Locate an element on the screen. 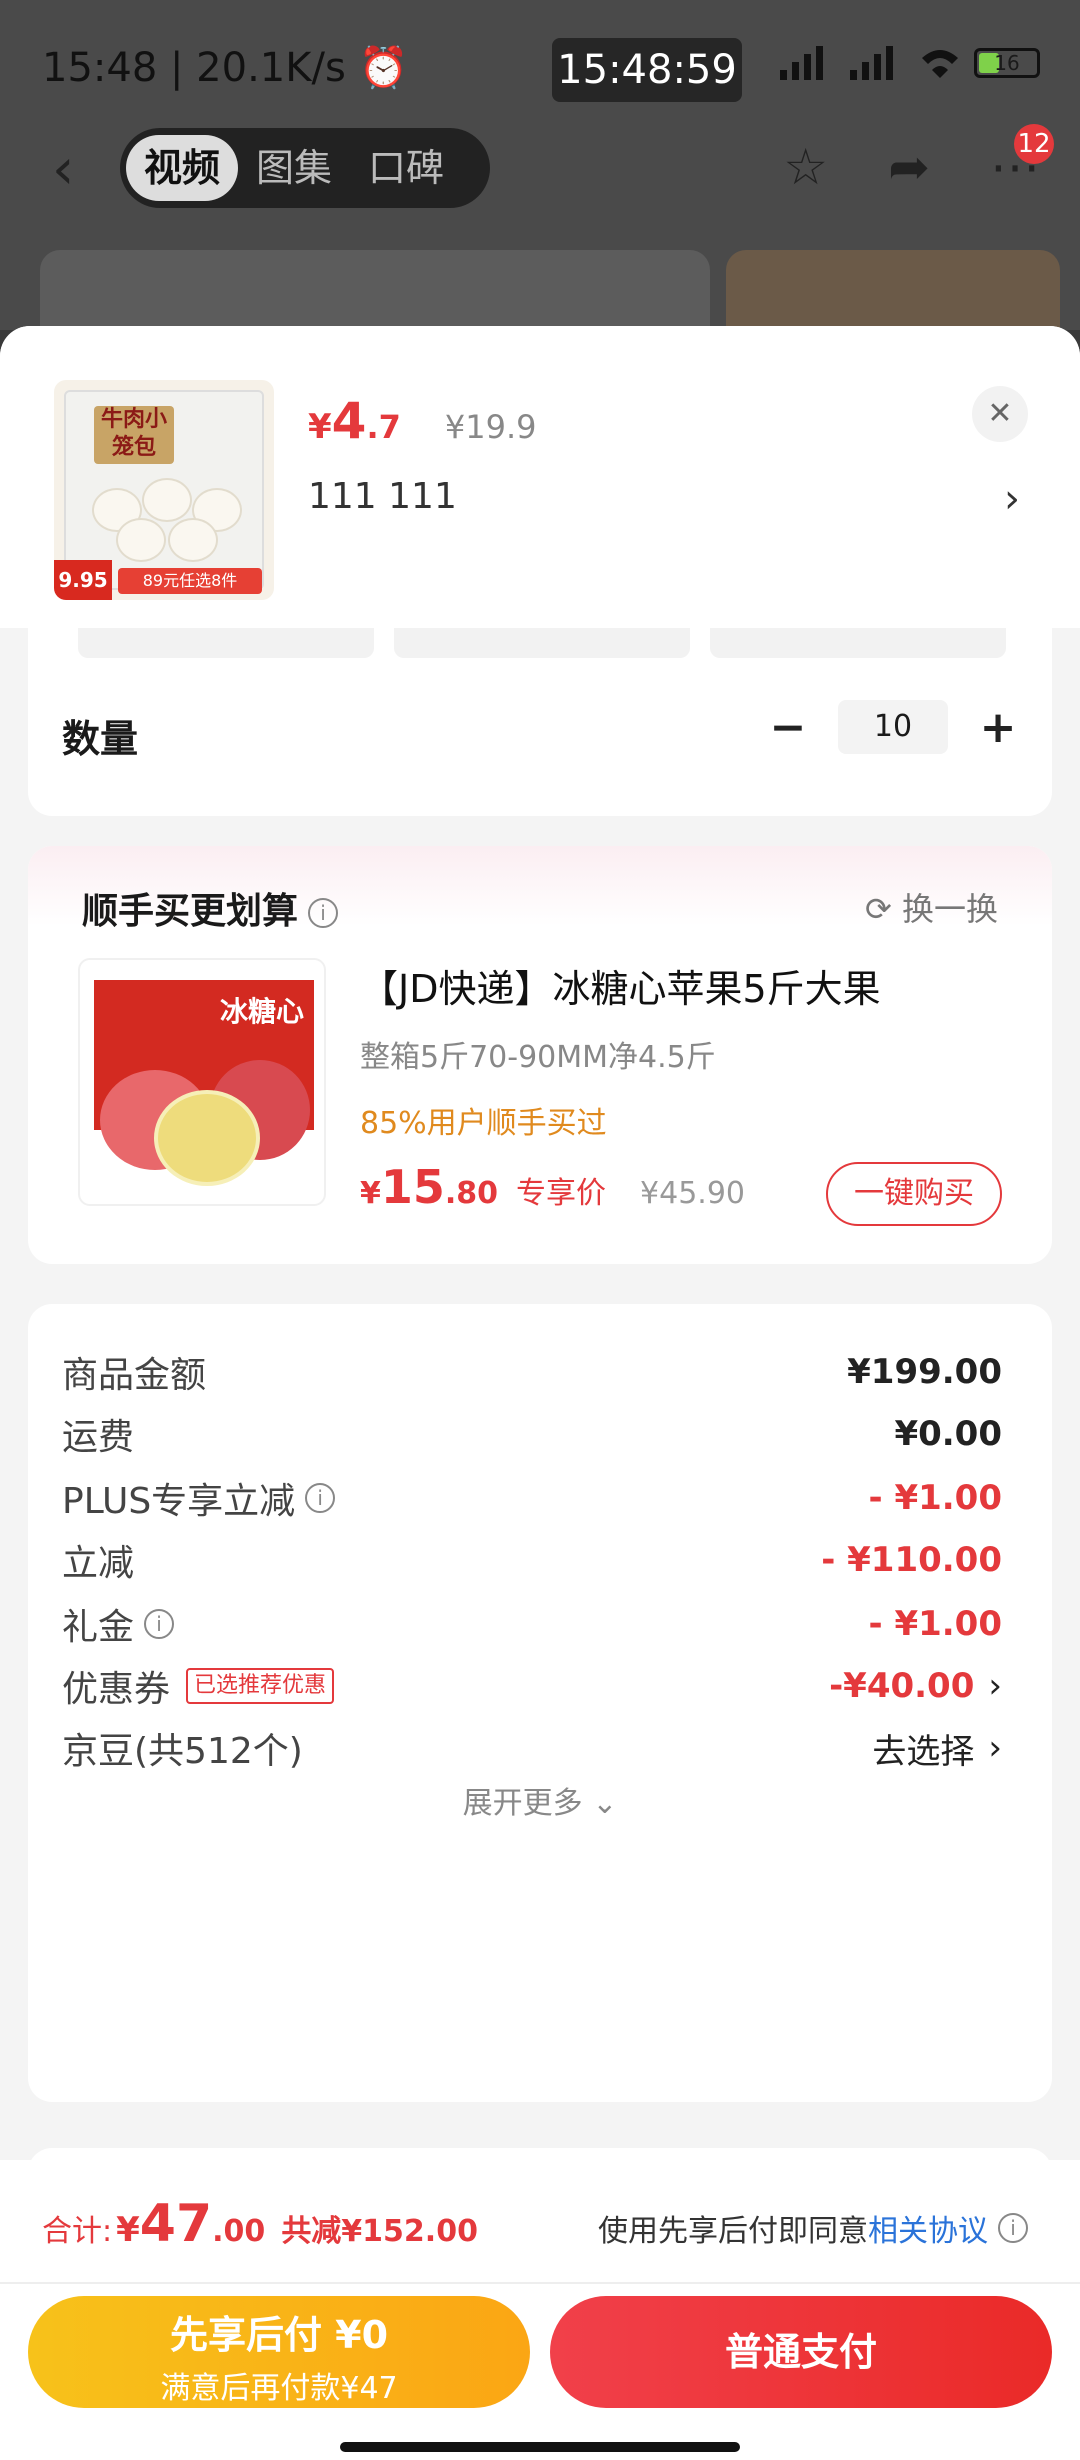 The height and width of the screenshot is (2460, 1080). swap-button: ⟳ 换一换 is located at coordinates (931, 907).